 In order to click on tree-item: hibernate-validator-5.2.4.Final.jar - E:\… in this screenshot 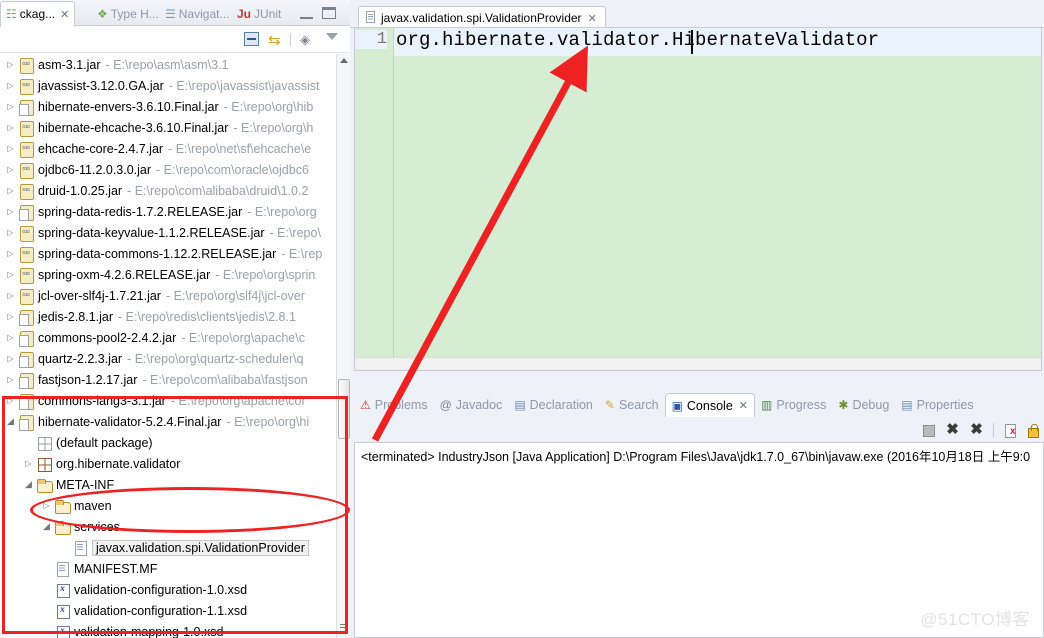, I will do `click(167, 421)`.